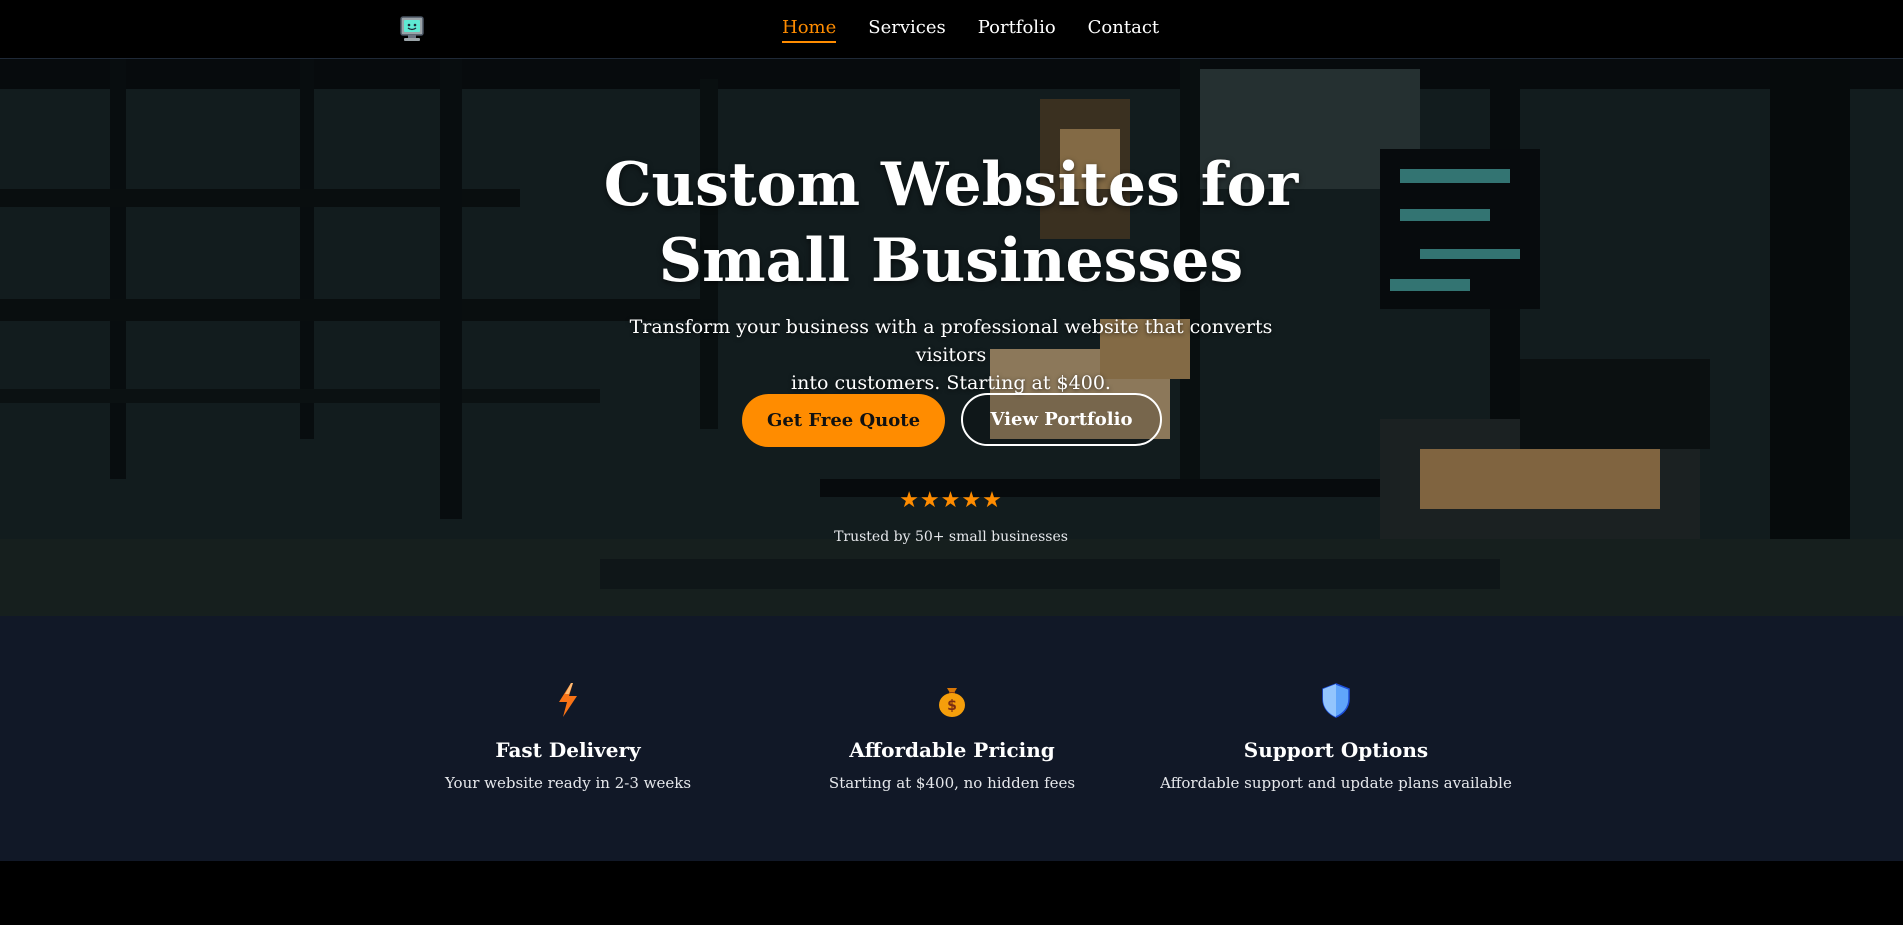 This screenshot has height=925, width=1903. Describe the element at coordinates (412, 29) in the screenshot. I see `computer-face-icon` at that location.